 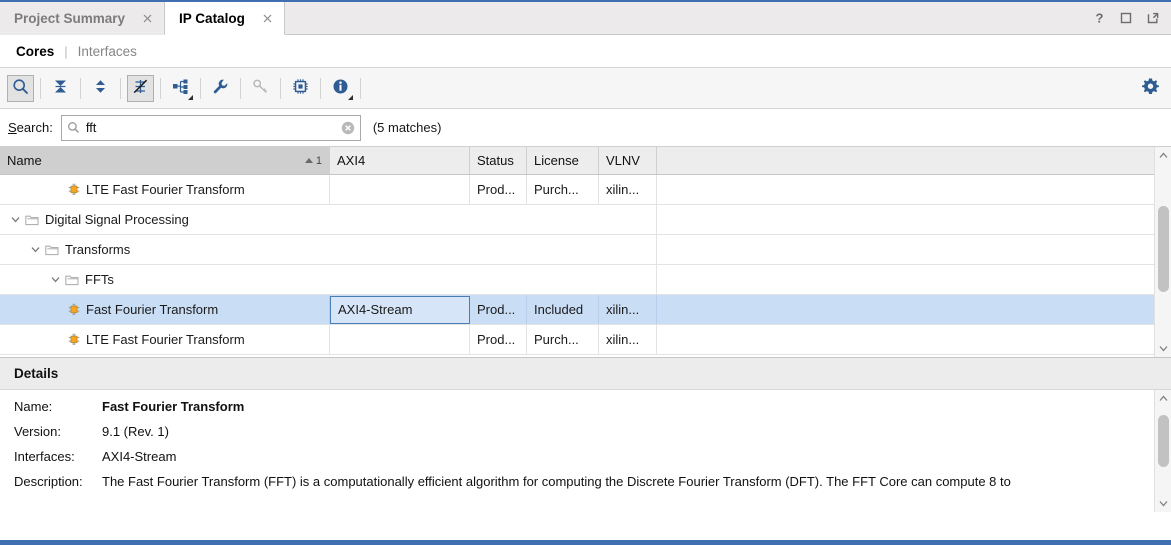 I want to click on info-button, so click(x=340, y=88).